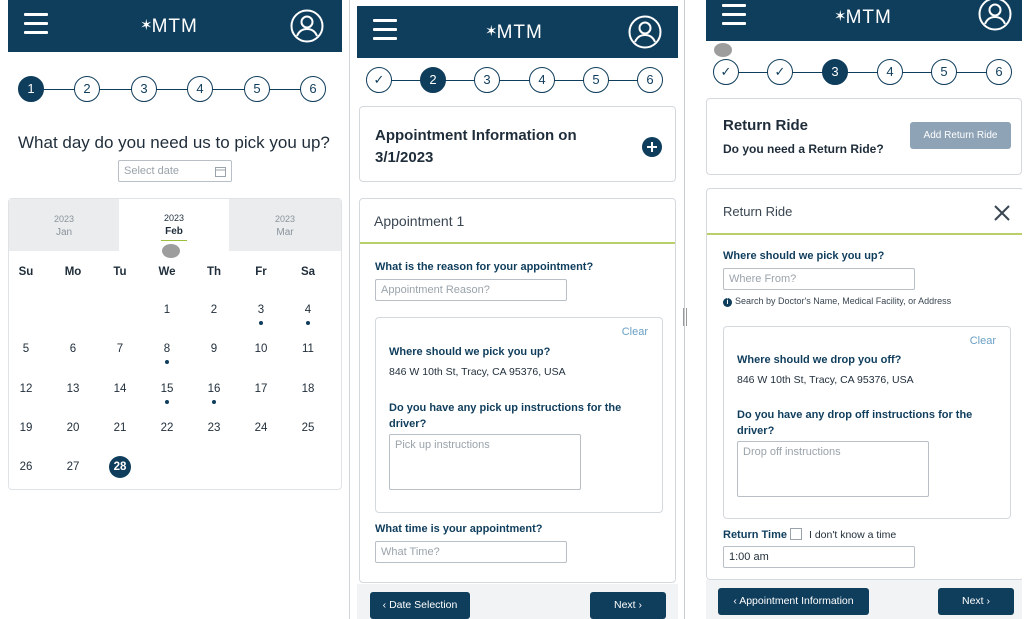 The image size is (1024, 619). What do you see at coordinates (64, 225) in the screenshot?
I see `month-jan: 2023 Jan` at bounding box center [64, 225].